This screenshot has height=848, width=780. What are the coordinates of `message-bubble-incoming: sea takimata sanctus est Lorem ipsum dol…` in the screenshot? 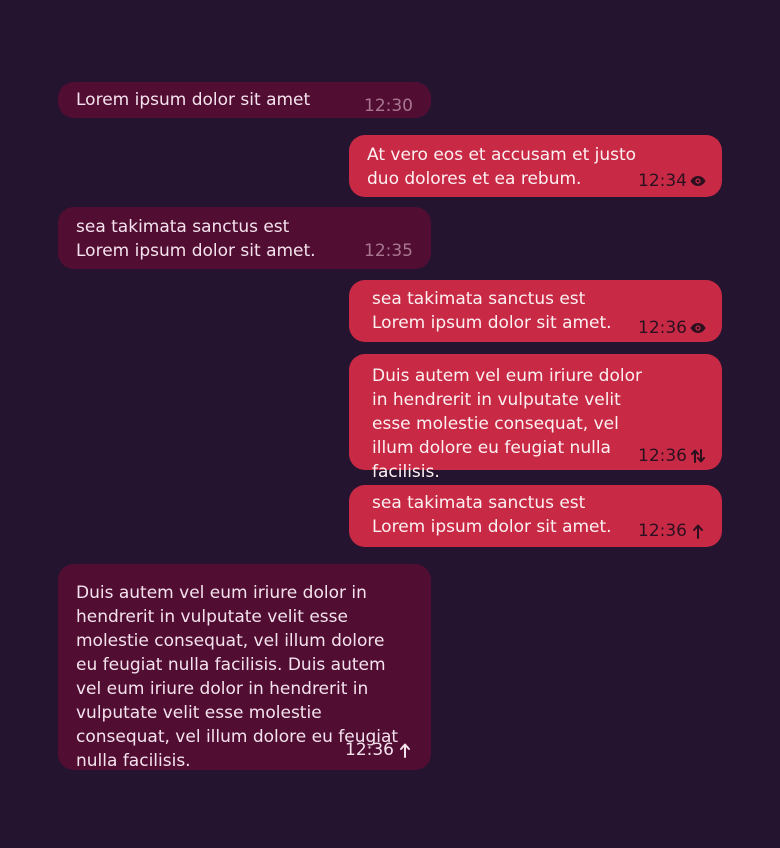 It's located at (244, 238).